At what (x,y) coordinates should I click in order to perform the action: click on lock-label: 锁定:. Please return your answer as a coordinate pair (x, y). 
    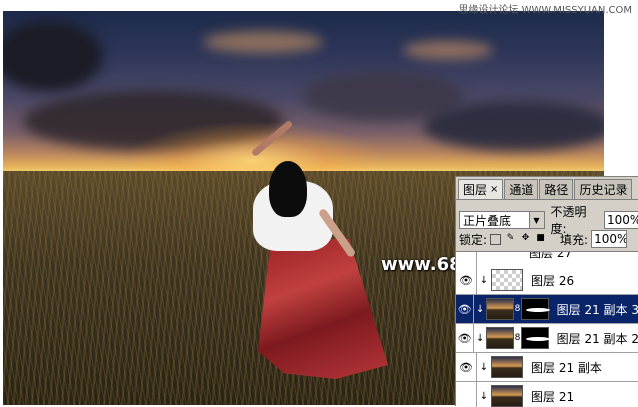
    Looking at the image, I should click on (473, 239).